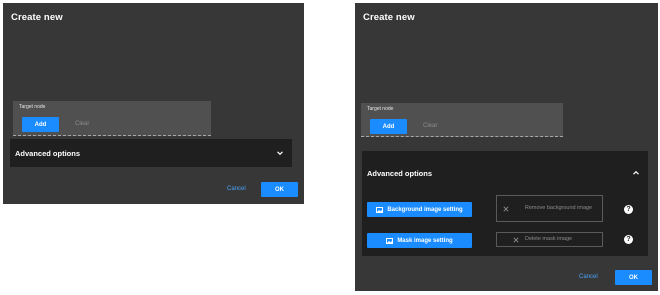 Image resolution: width=660 pixels, height=295 pixels. I want to click on mask-image-setting-label: Mask image setting, so click(425, 240).